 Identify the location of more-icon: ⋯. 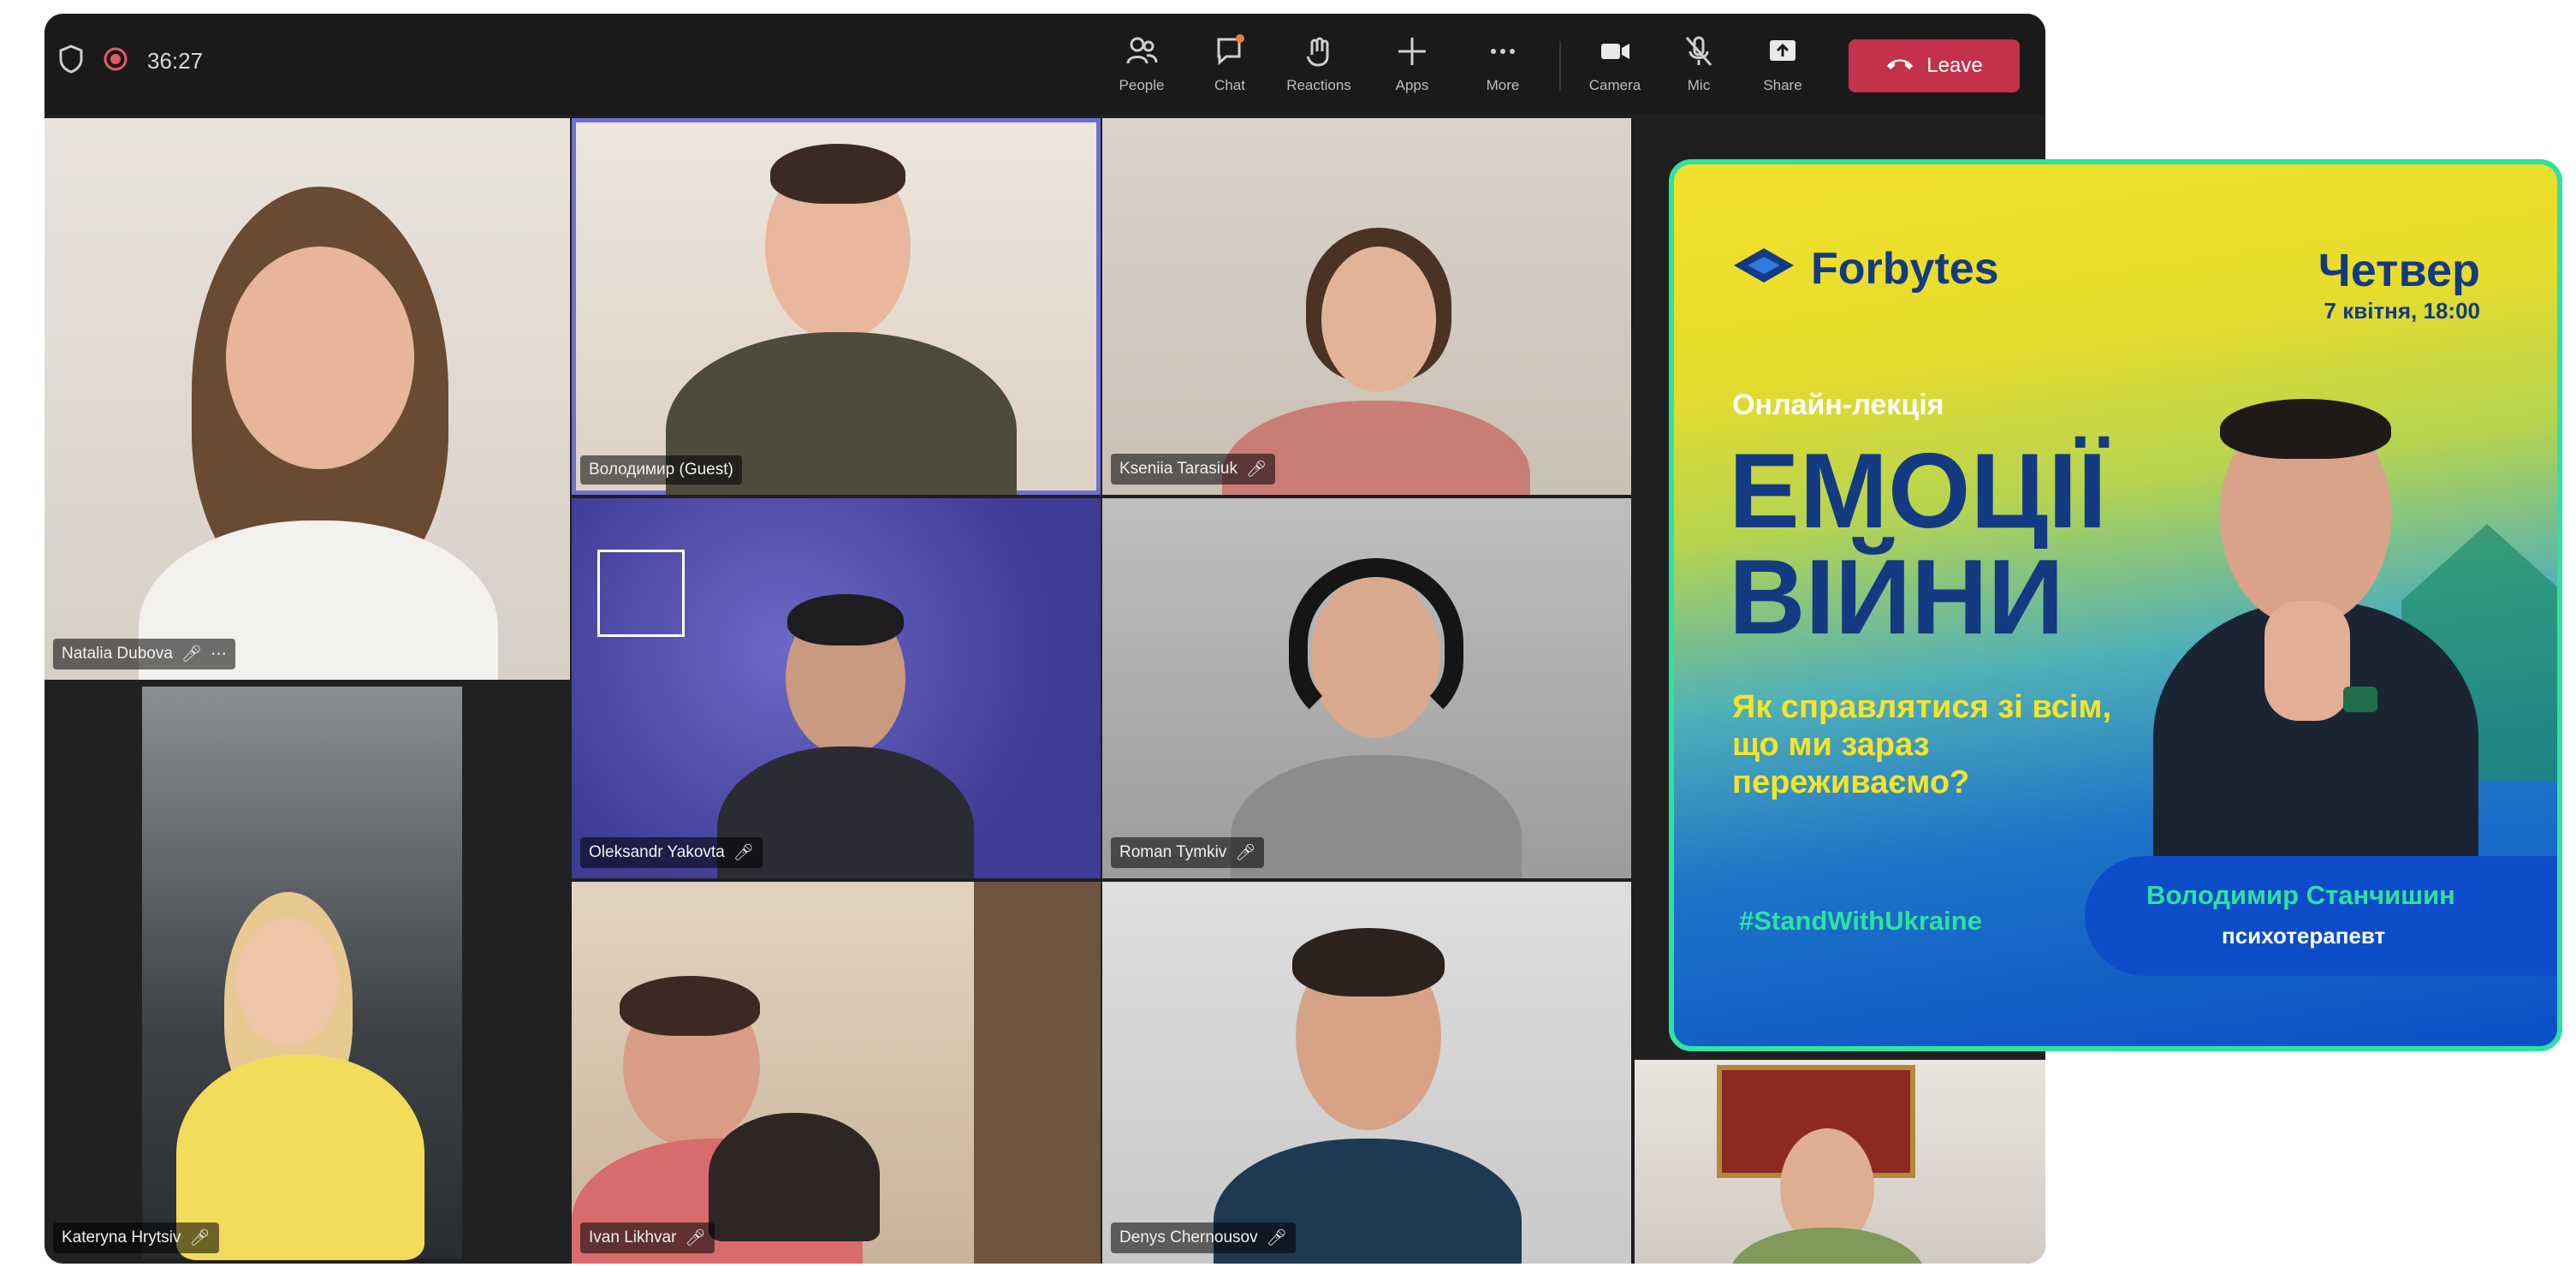
(219, 654).